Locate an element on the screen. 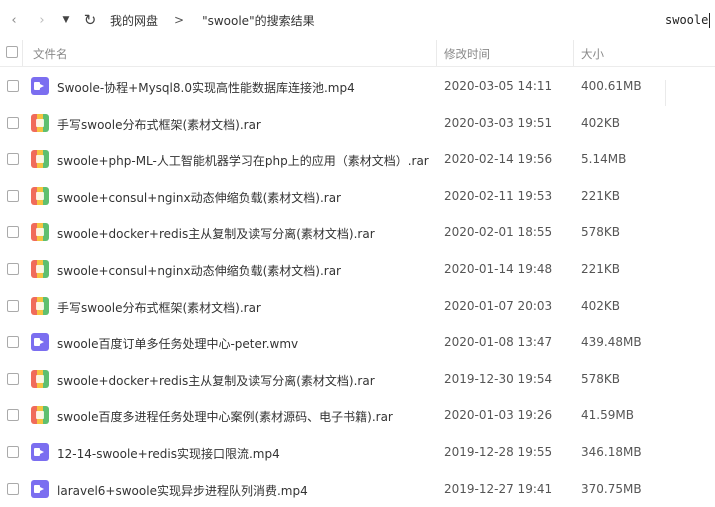 This screenshot has width=715, height=507. file-modified-date: 2019-12-28 19:55 is located at coordinates (498, 451).